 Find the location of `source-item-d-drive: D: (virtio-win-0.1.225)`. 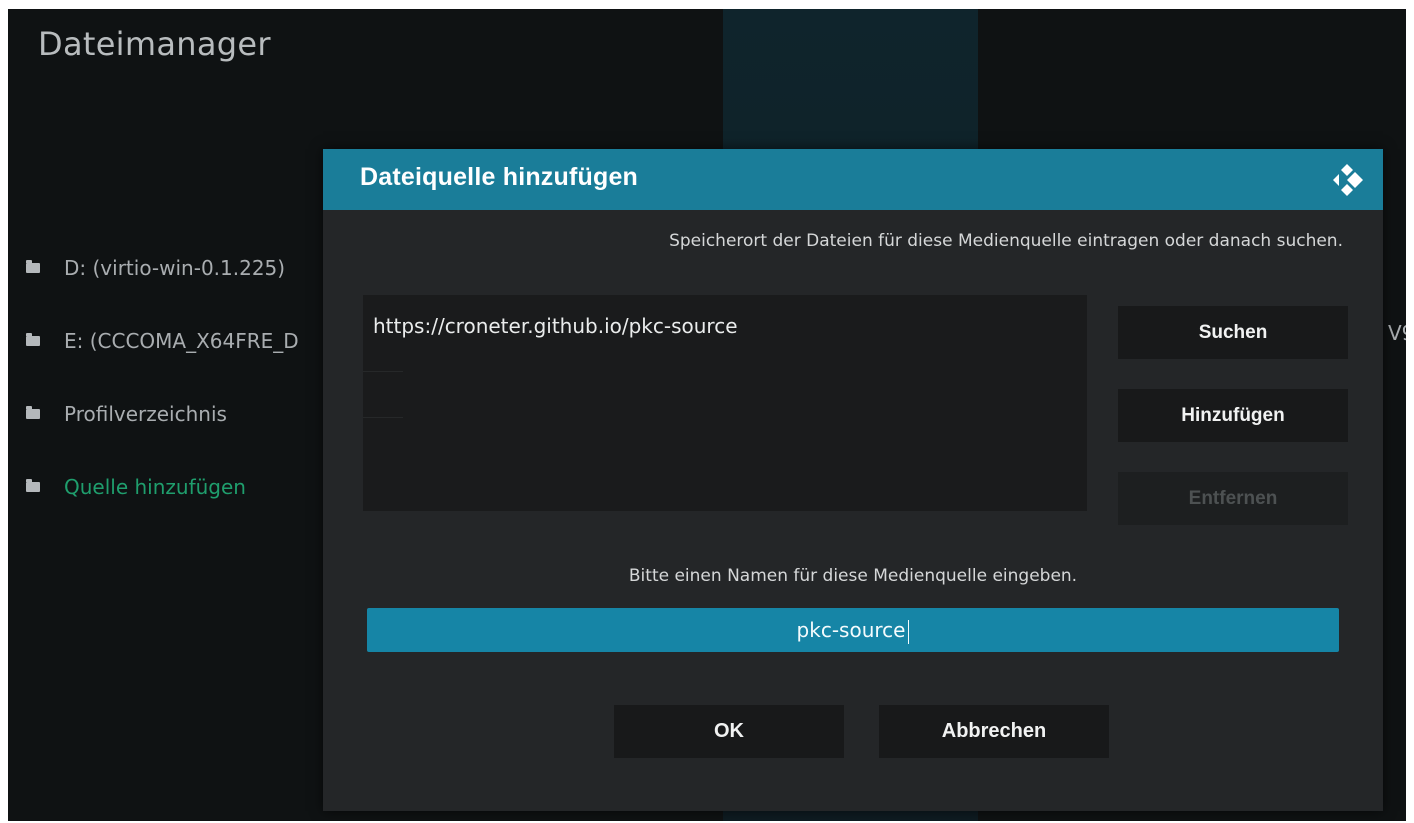

source-item-d-drive: D: (virtio-win-0.1.225) is located at coordinates (191, 267).